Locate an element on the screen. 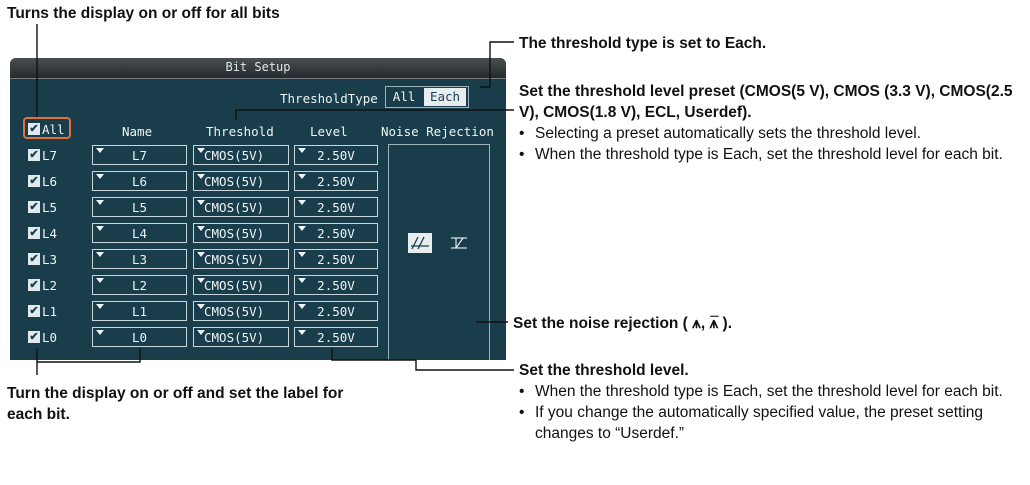 The image size is (1030, 485). bit-name-value: L3 is located at coordinates (139, 259).